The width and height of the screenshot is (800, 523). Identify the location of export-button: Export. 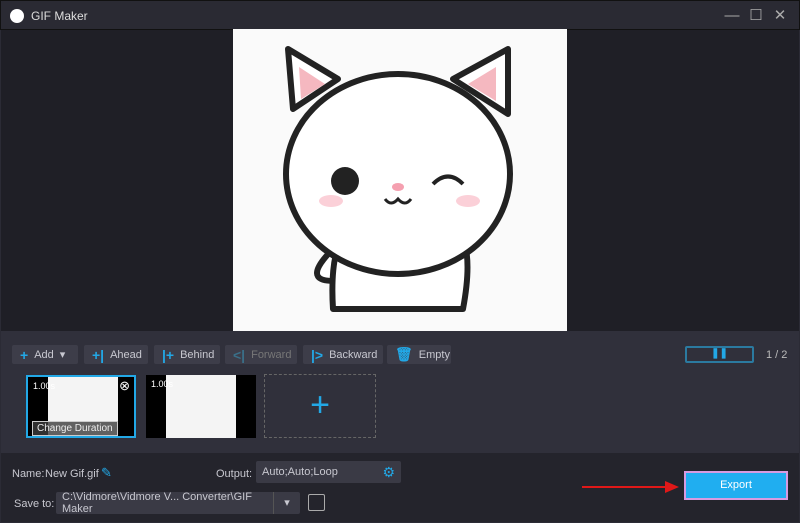
(736, 485).